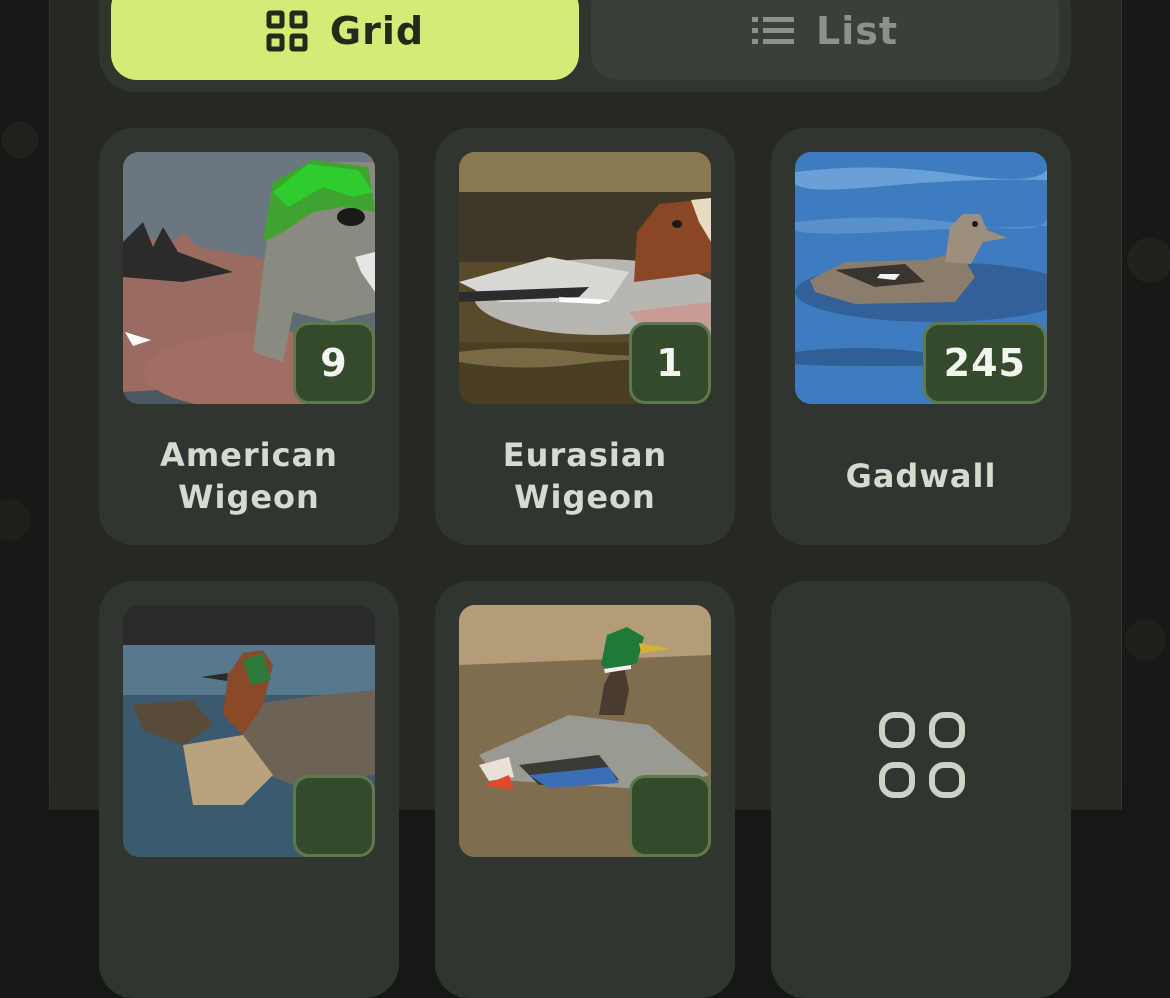 Image resolution: width=1170 pixels, height=998 pixels. I want to click on list-icon, so click(772, 30).